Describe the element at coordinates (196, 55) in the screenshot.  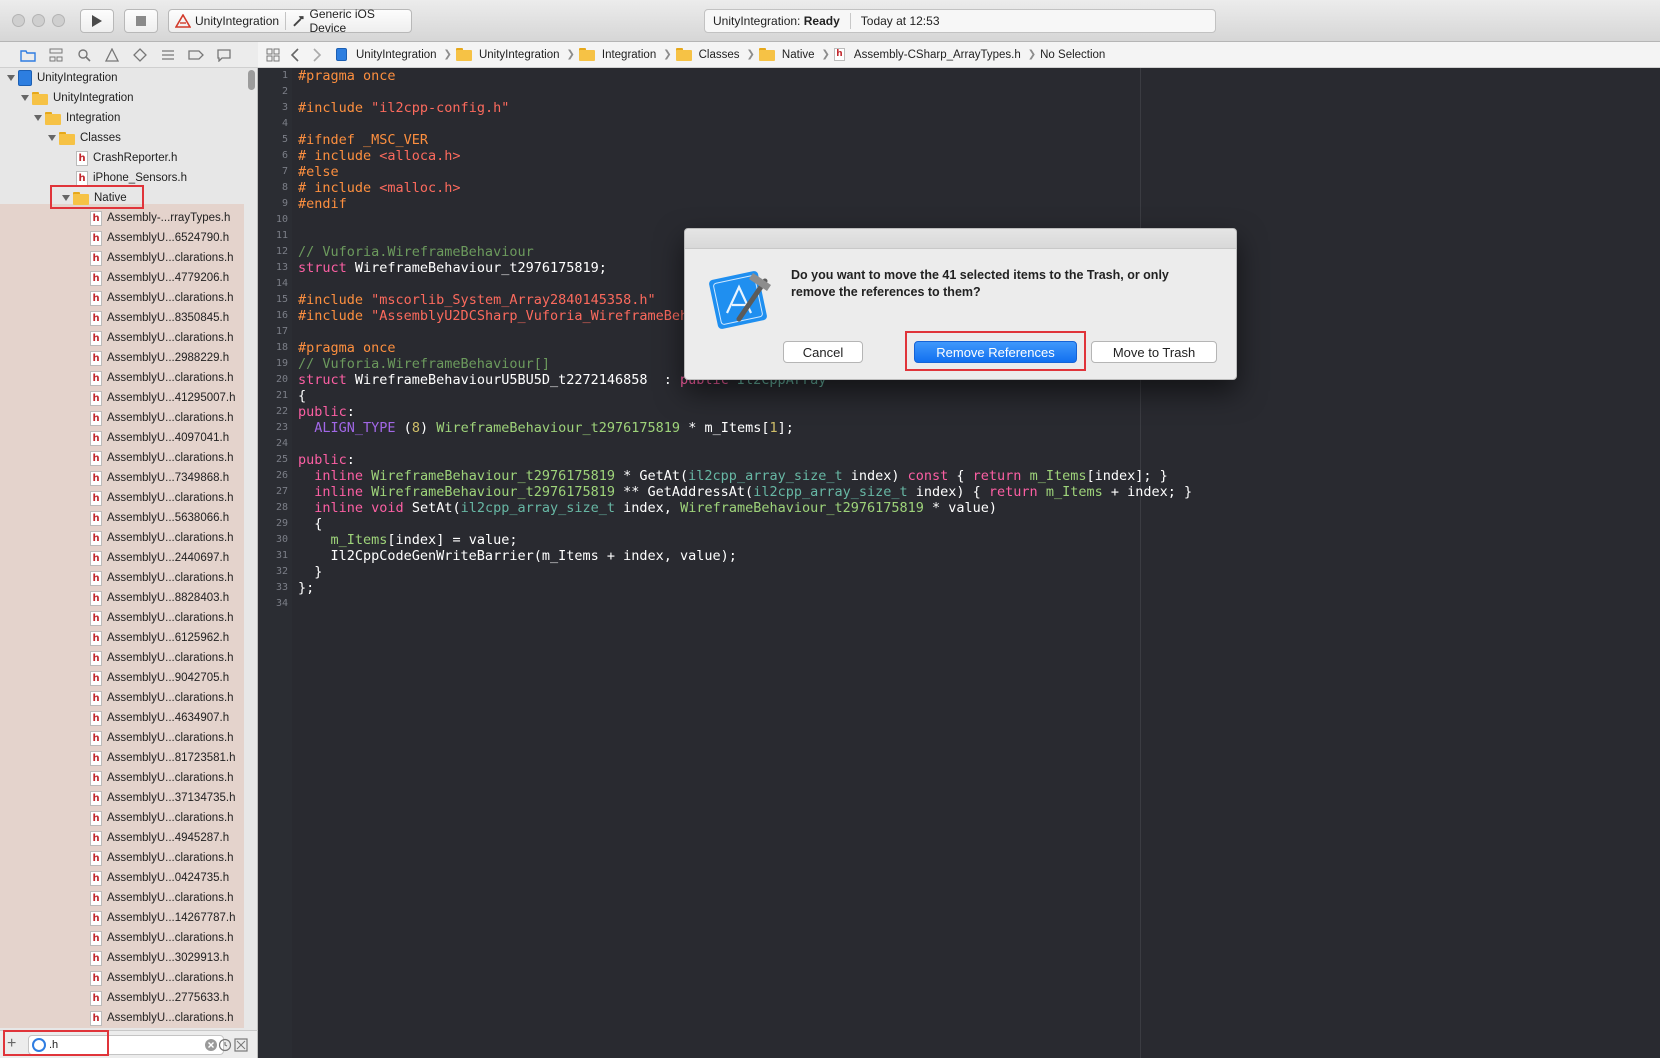
I see `breakpoint-navigator-tab` at that location.